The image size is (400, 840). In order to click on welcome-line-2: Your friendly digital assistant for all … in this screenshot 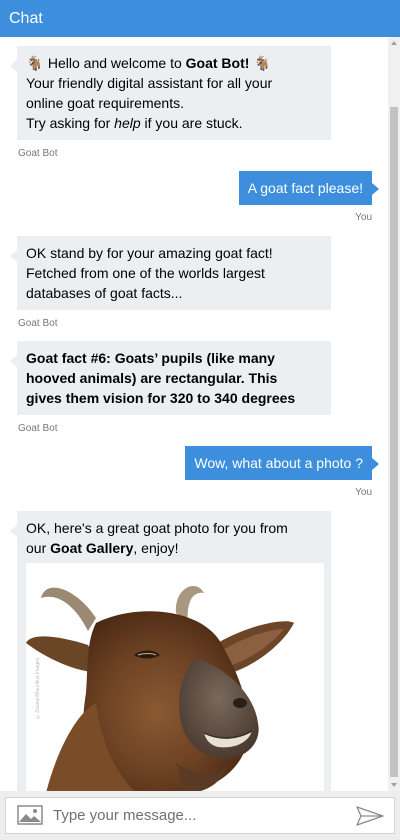, I will do `click(149, 83)`.